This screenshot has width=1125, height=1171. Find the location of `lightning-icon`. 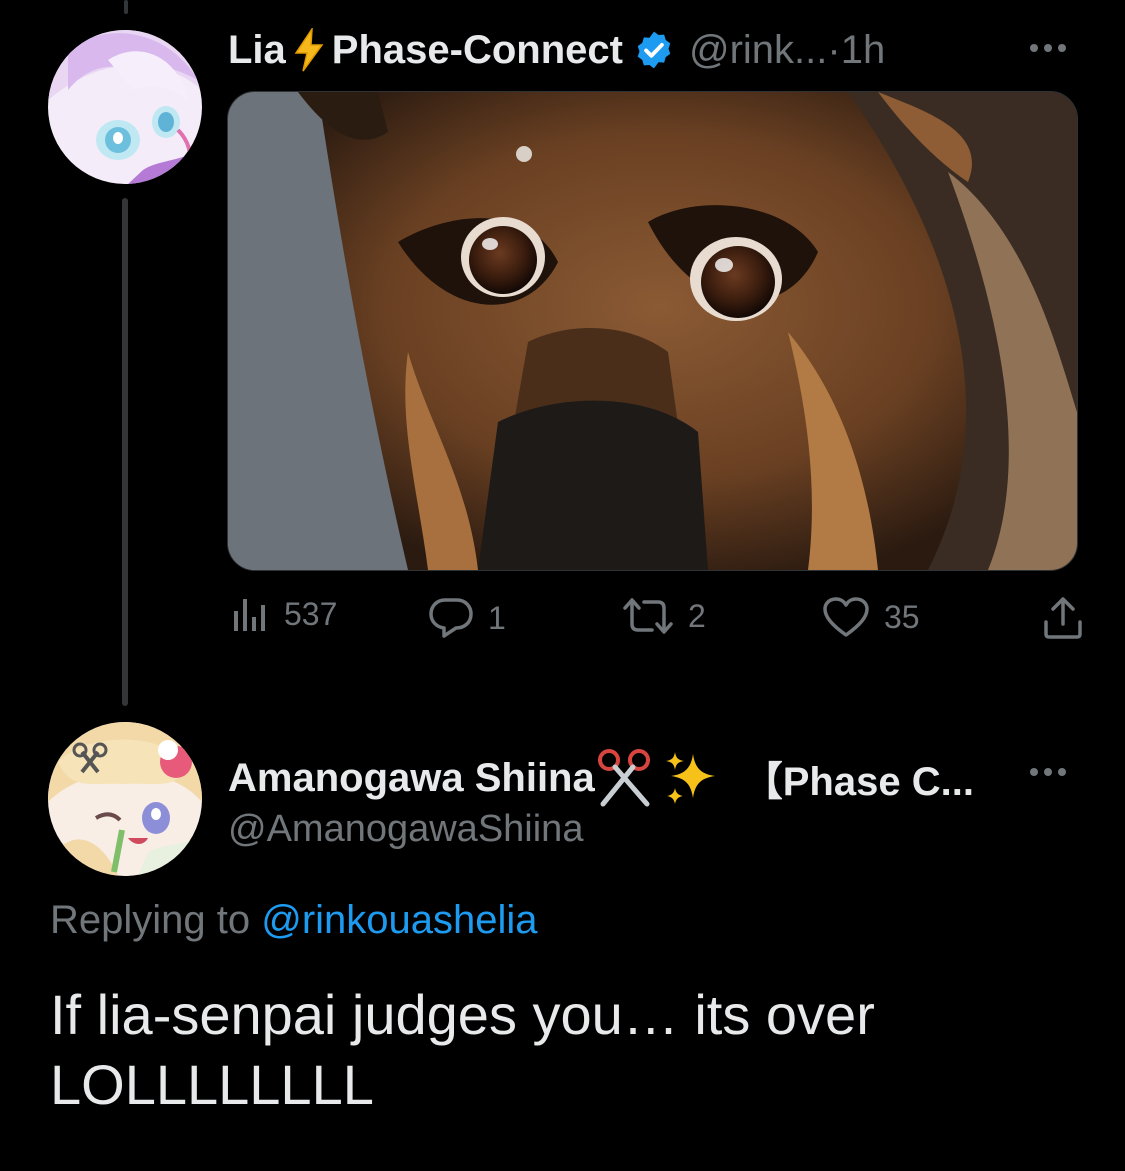

lightning-icon is located at coordinates (309, 50).